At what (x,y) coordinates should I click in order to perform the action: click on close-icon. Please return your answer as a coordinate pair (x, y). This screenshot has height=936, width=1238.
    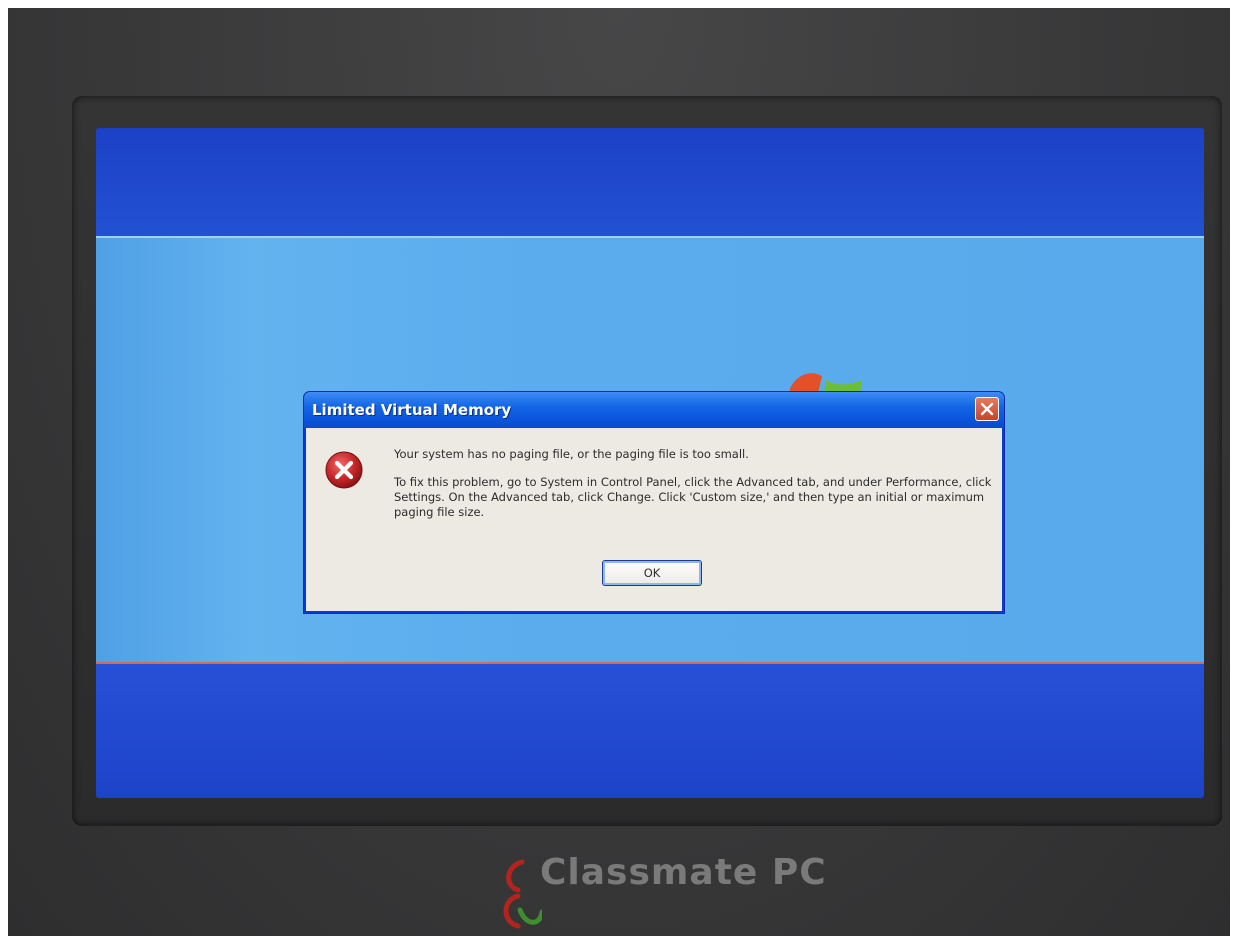
    Looking at the image, I should click on (987, 409).